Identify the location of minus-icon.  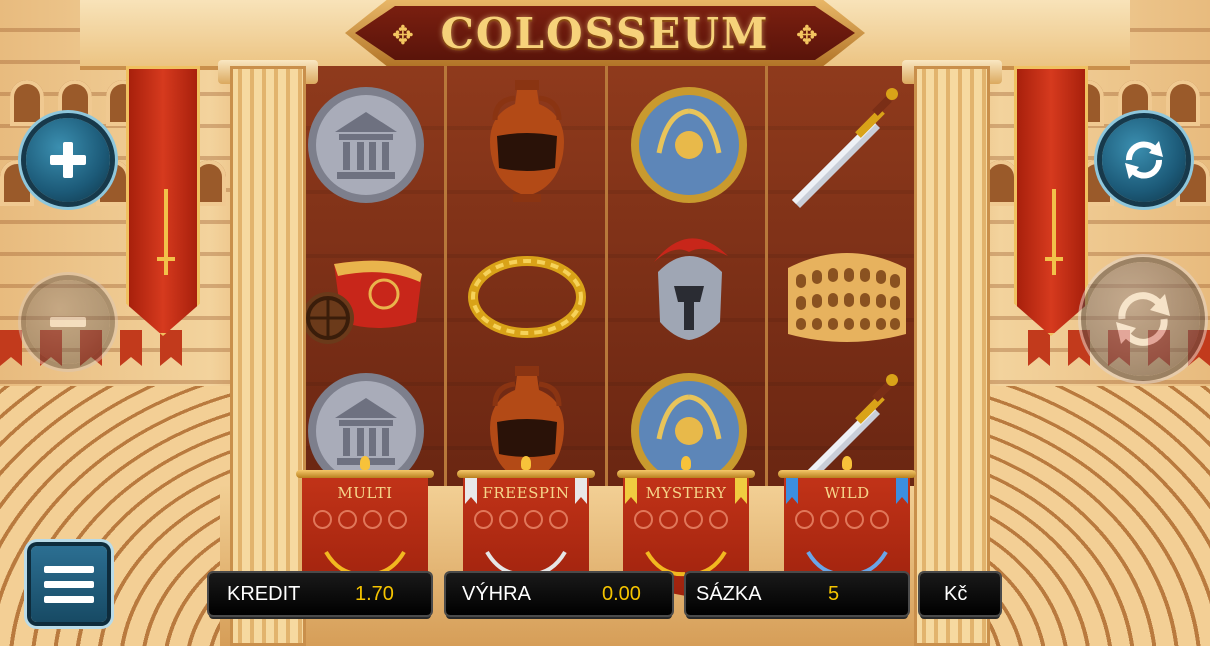
(68, 322).